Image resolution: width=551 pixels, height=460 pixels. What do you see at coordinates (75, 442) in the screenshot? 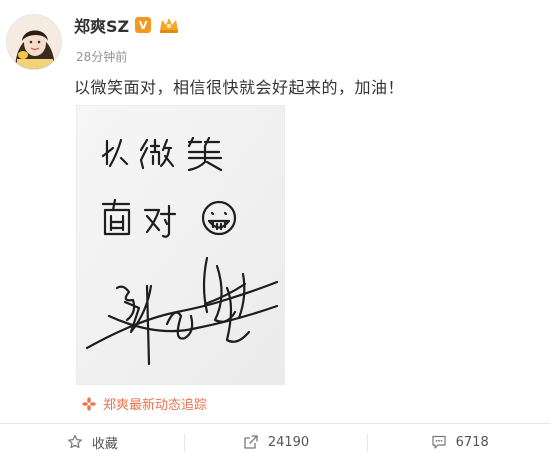
I see `star-icon` at bounding box center [75, 442].